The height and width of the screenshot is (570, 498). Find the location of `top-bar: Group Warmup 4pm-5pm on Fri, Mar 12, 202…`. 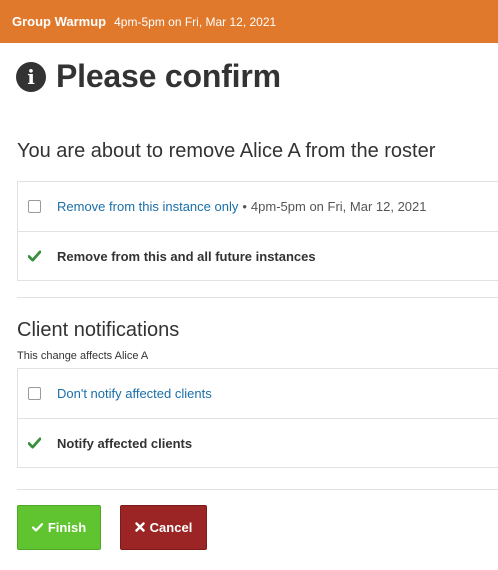

top-bar: Group Warmup 4pm-5pm on Fri, Mar 12, 202… is located at coordinates (249, 21).